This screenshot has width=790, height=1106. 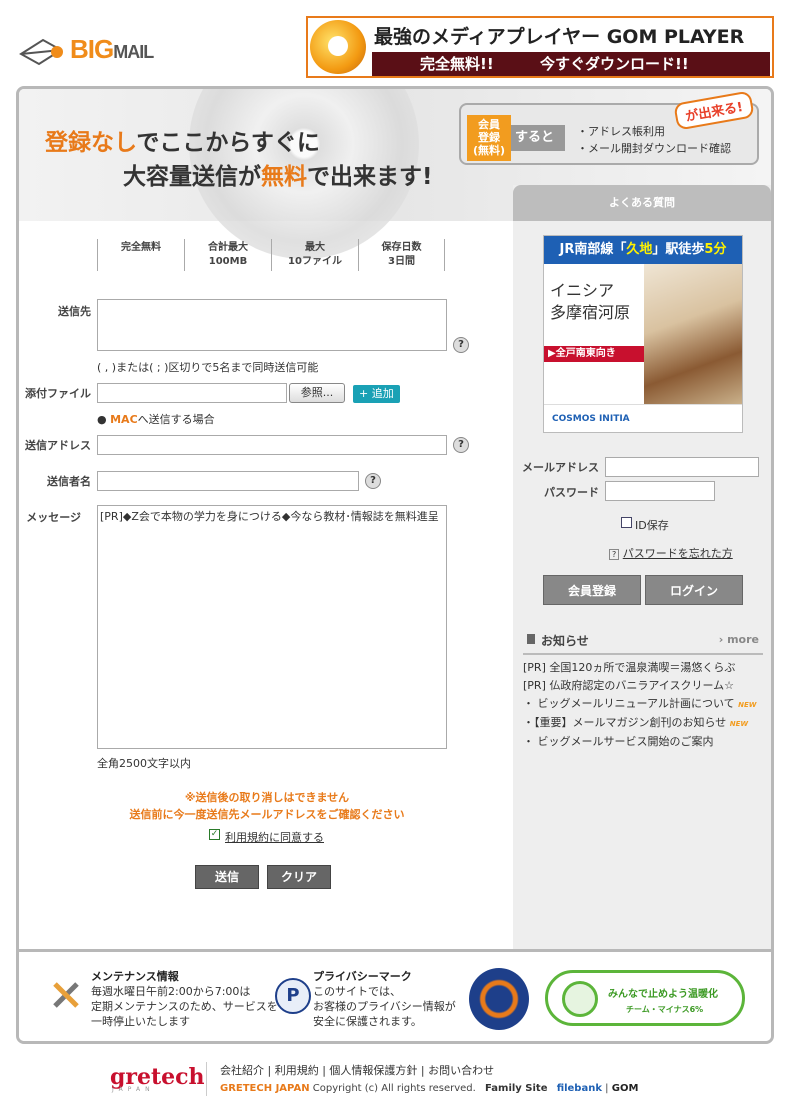 I want to click on globe-icon, so click(x=580, y=999).